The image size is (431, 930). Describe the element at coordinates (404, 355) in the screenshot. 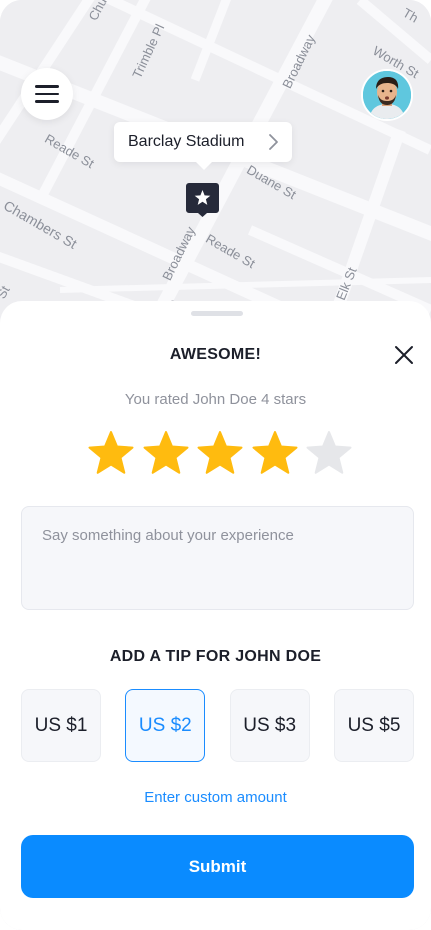

I see `close-icon` at that location.